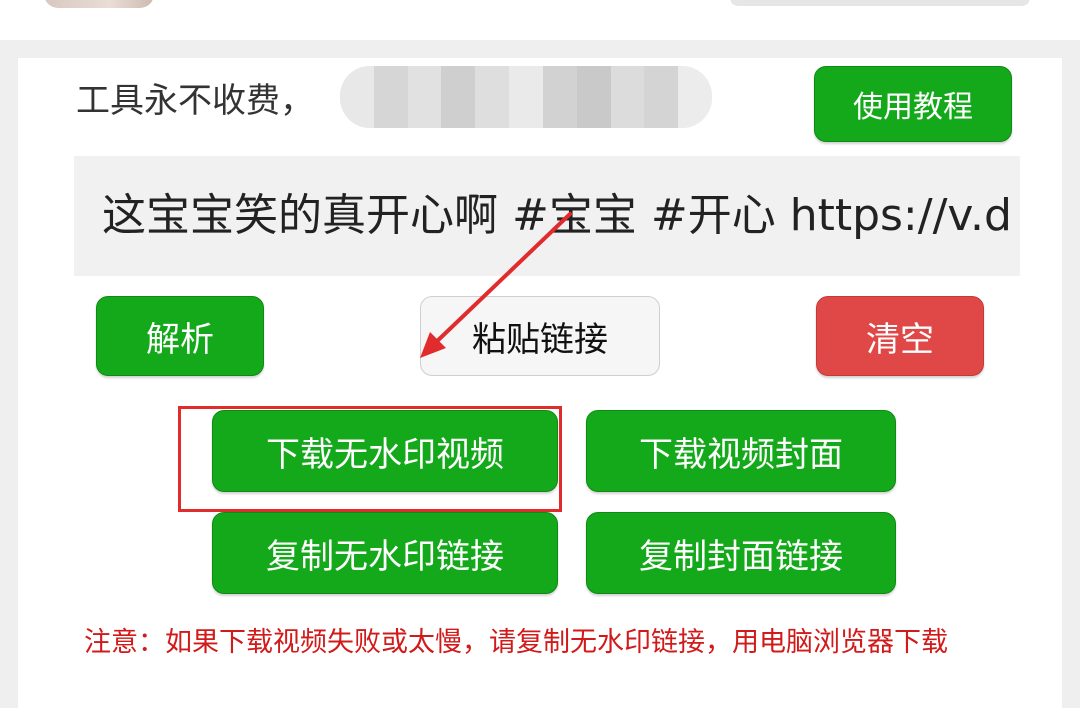 This screenshot has width=1080, height=708. Describe the element at coordinates (741, 451) in the screenshot. I see `download-cover-button: 下载视频封面` at that location.